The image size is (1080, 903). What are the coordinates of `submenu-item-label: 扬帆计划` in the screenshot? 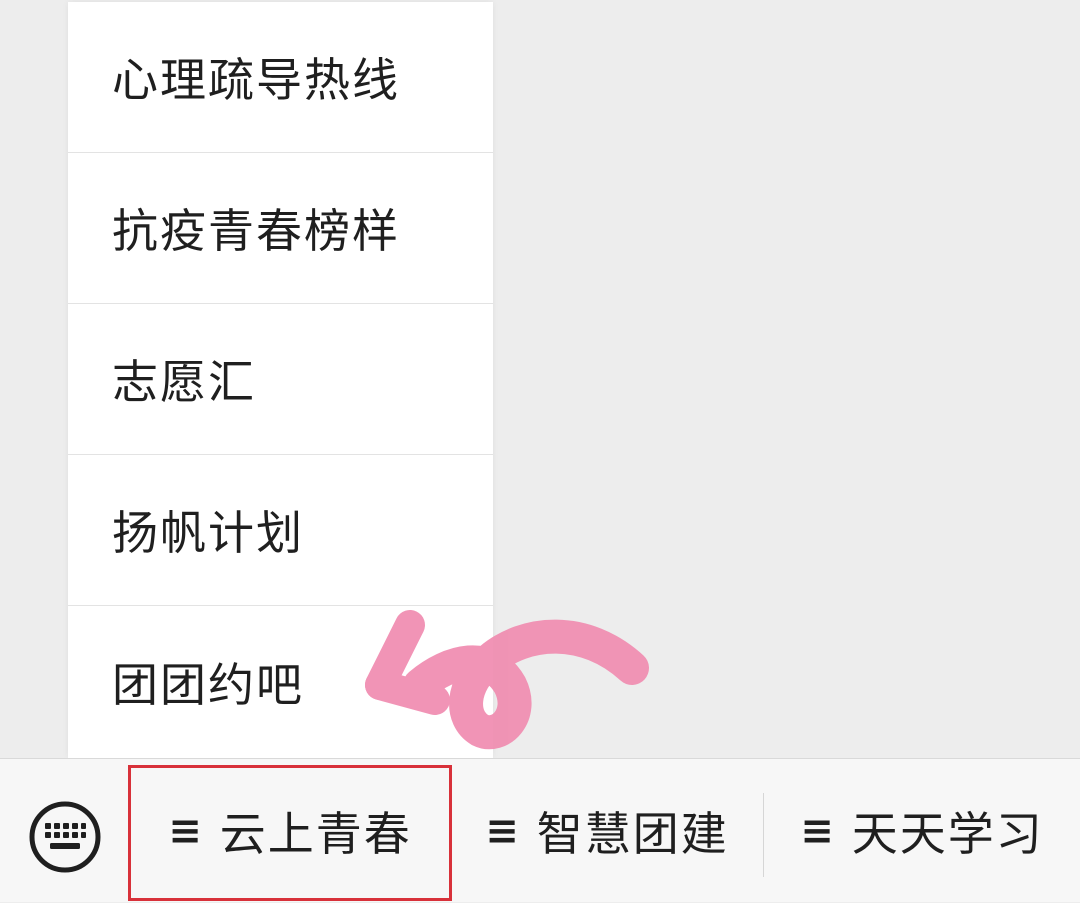 It's located at (208, 533).